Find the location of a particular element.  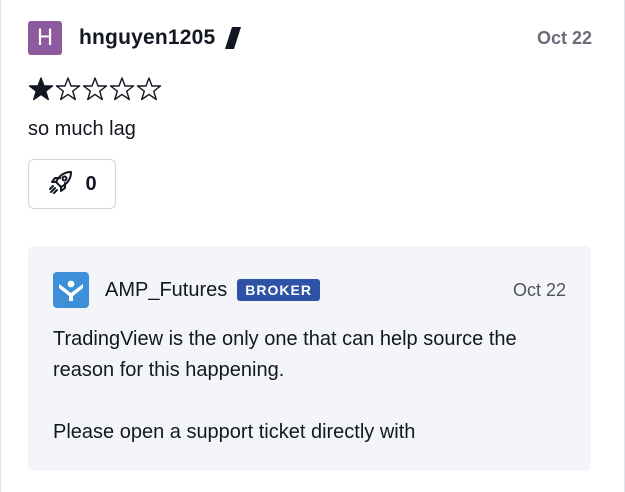

boost-button: 0 is located at coordinates (72, 184).